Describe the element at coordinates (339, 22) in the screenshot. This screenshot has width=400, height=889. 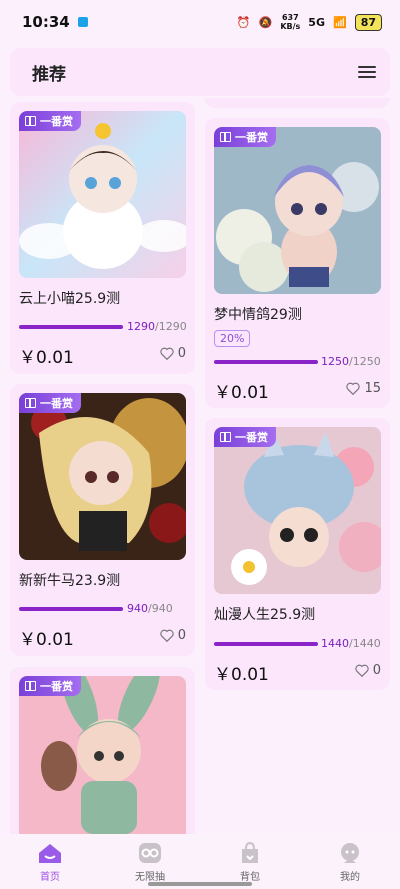
I see `wifi-icon: 📶` at that location.